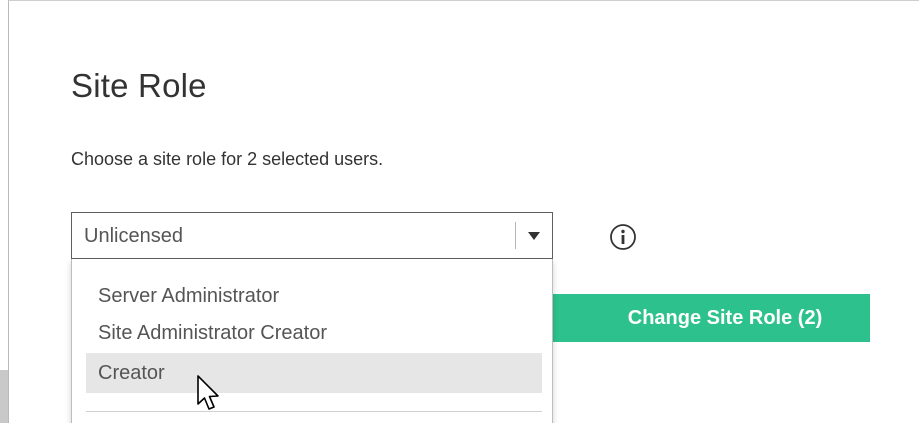 The image size is (919, 423). What do you see at coordinates (314, 411) in the screenshot?
I see `dropdown-divider` at bounding box center [314, 411].